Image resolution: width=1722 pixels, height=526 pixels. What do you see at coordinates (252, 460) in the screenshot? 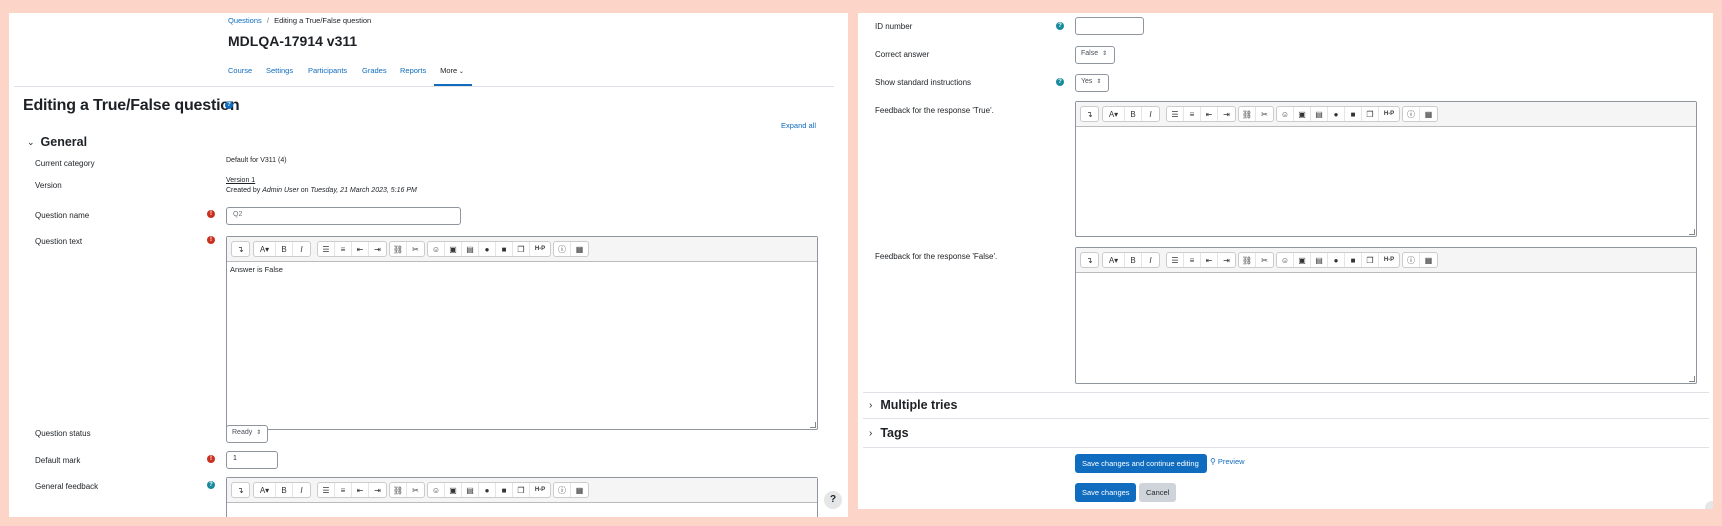
I see `default-mark-input: 1` at bounding box center [252, 460].